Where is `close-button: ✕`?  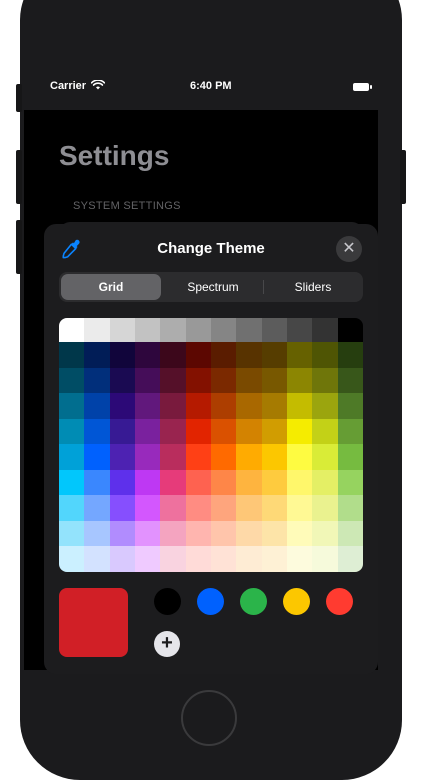 close-button: ✕ is located at coordinates (349, 249).